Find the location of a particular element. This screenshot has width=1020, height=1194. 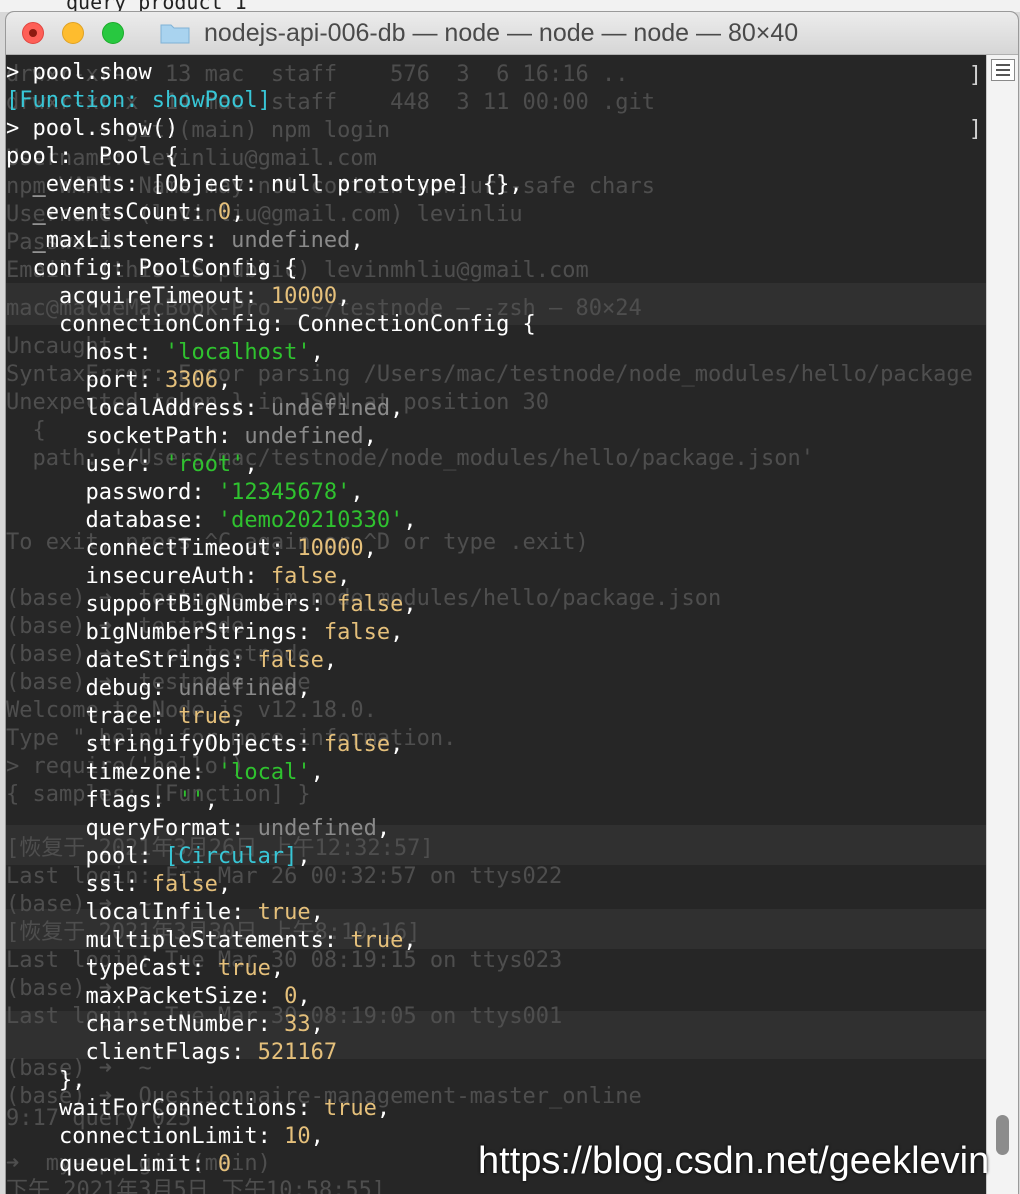

console-token: insecureAuth: is located at coordinates (138, 576).